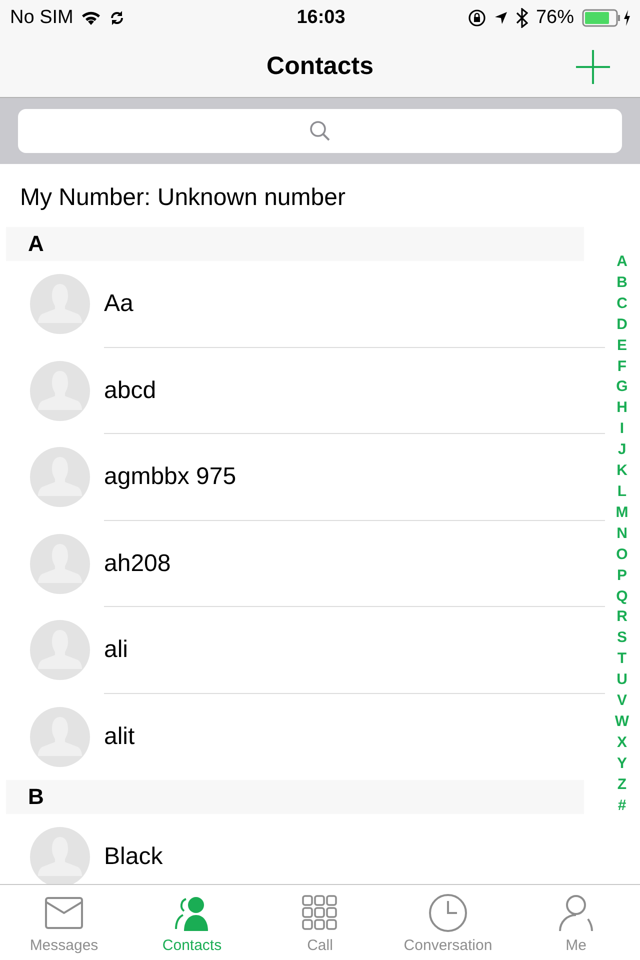  Describe the element at coordinates (320, 913) in the screenshot. I see `keypad-icon` at that location.